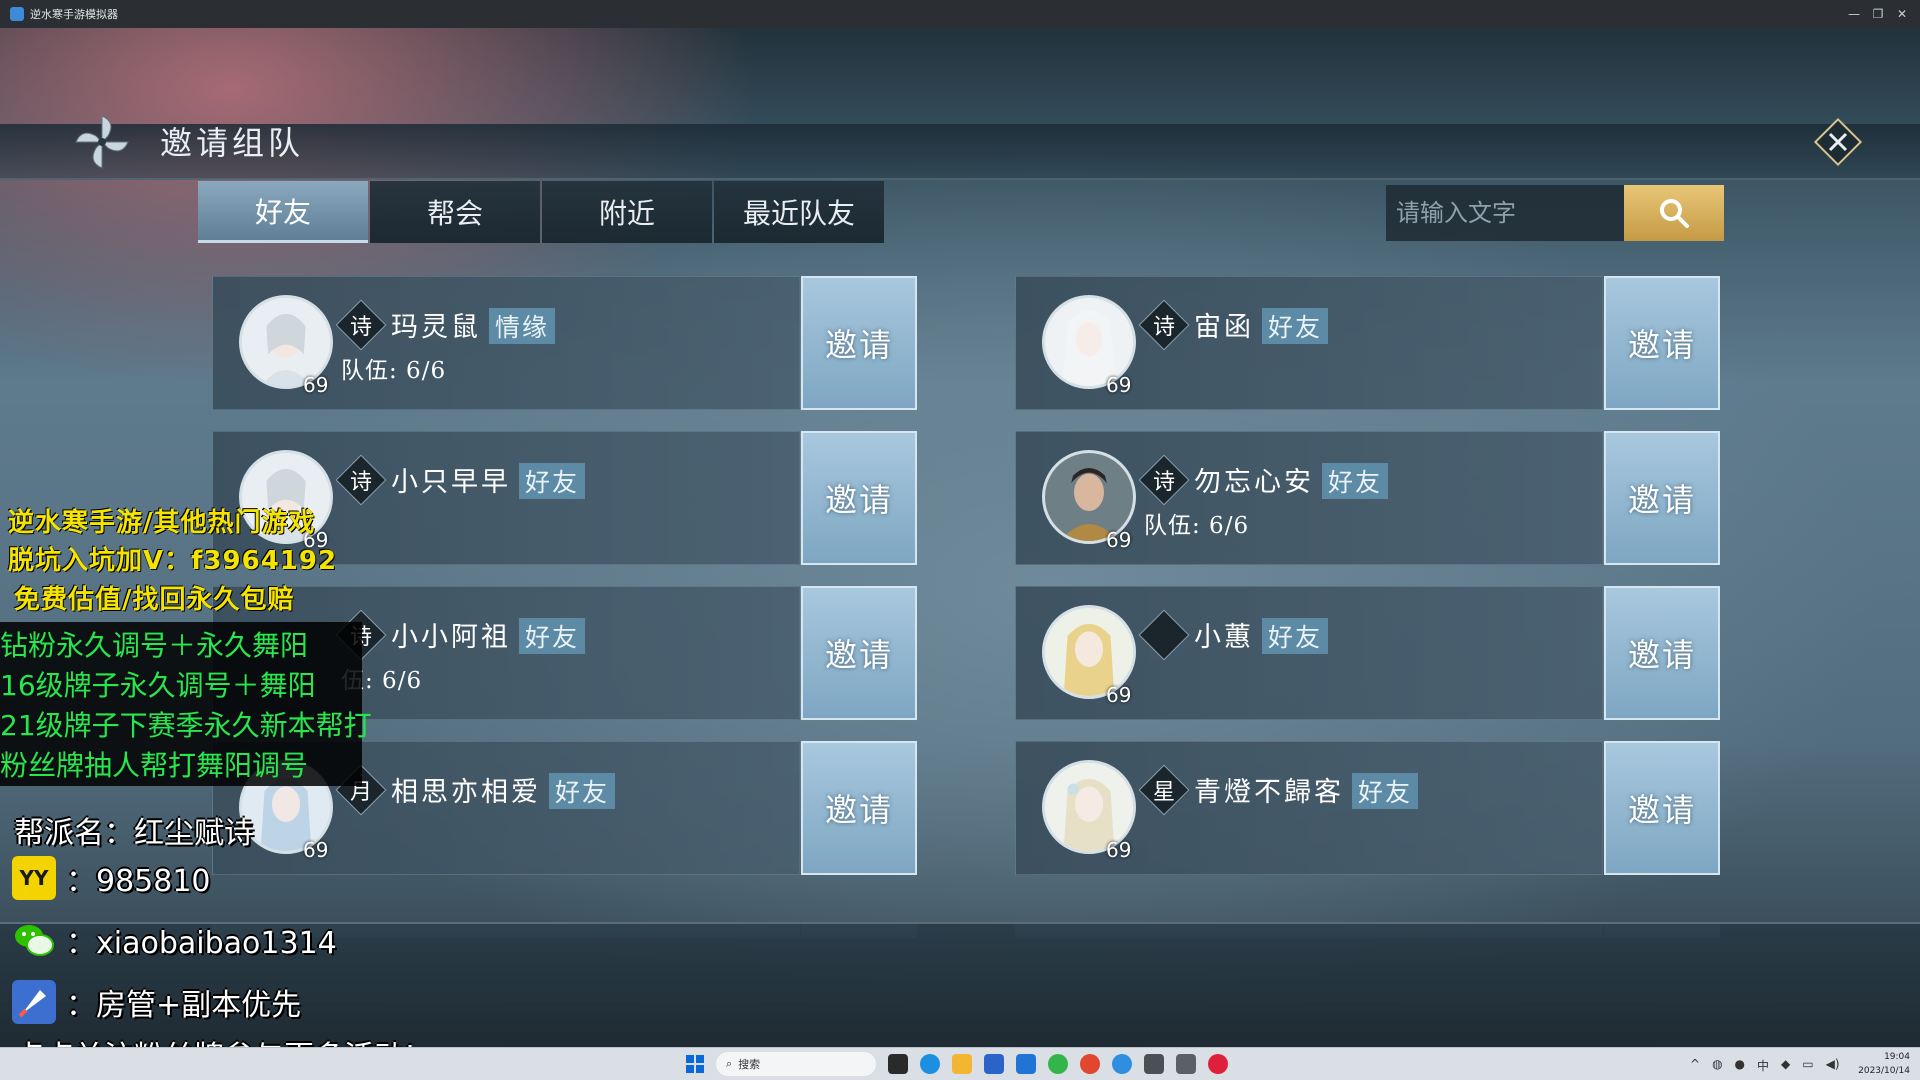  What do you see at coordinates (1291, 479) in the screenshot?
I see `friend-name-row: 勿忘心安 好友` at bounding box center [1291, 479].